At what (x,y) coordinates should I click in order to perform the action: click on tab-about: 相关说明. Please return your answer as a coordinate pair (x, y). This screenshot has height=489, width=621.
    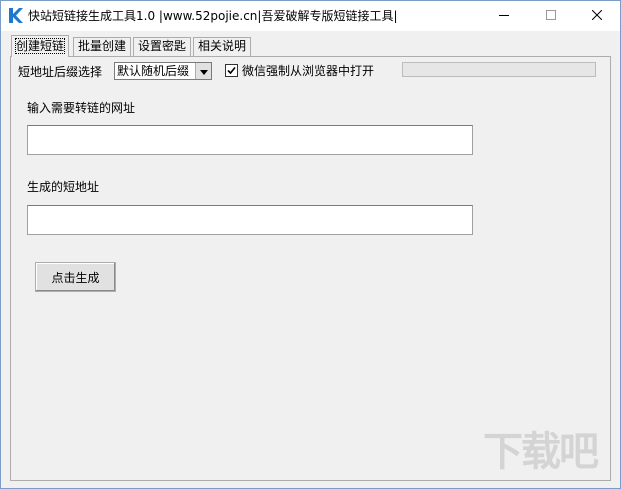
    Looking at the image, I should click on (222, 46).